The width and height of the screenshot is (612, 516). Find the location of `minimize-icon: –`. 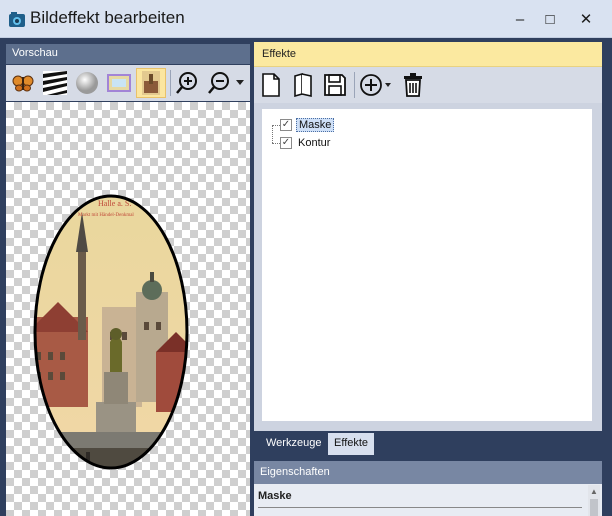

minimize-icon: – is located at coordinates (520, 19).